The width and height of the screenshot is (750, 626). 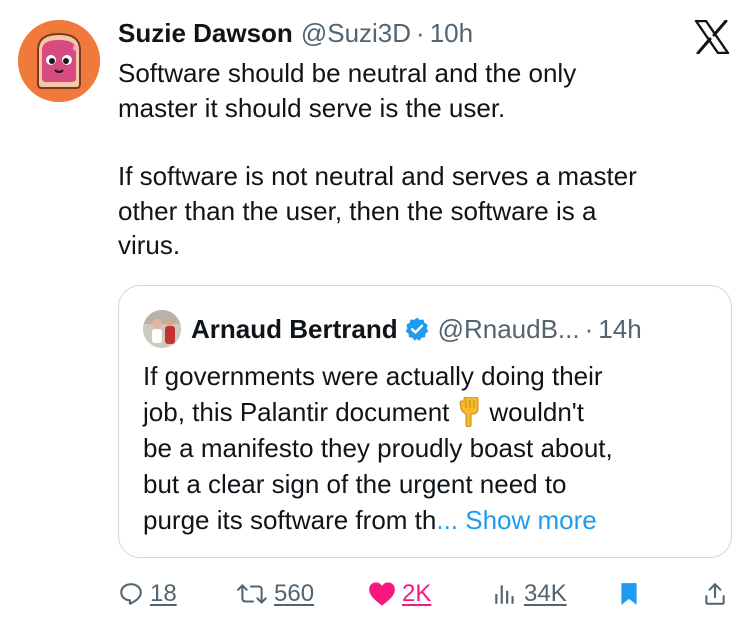 I want to click on toast-character-icon, so click(x=59, y=61).